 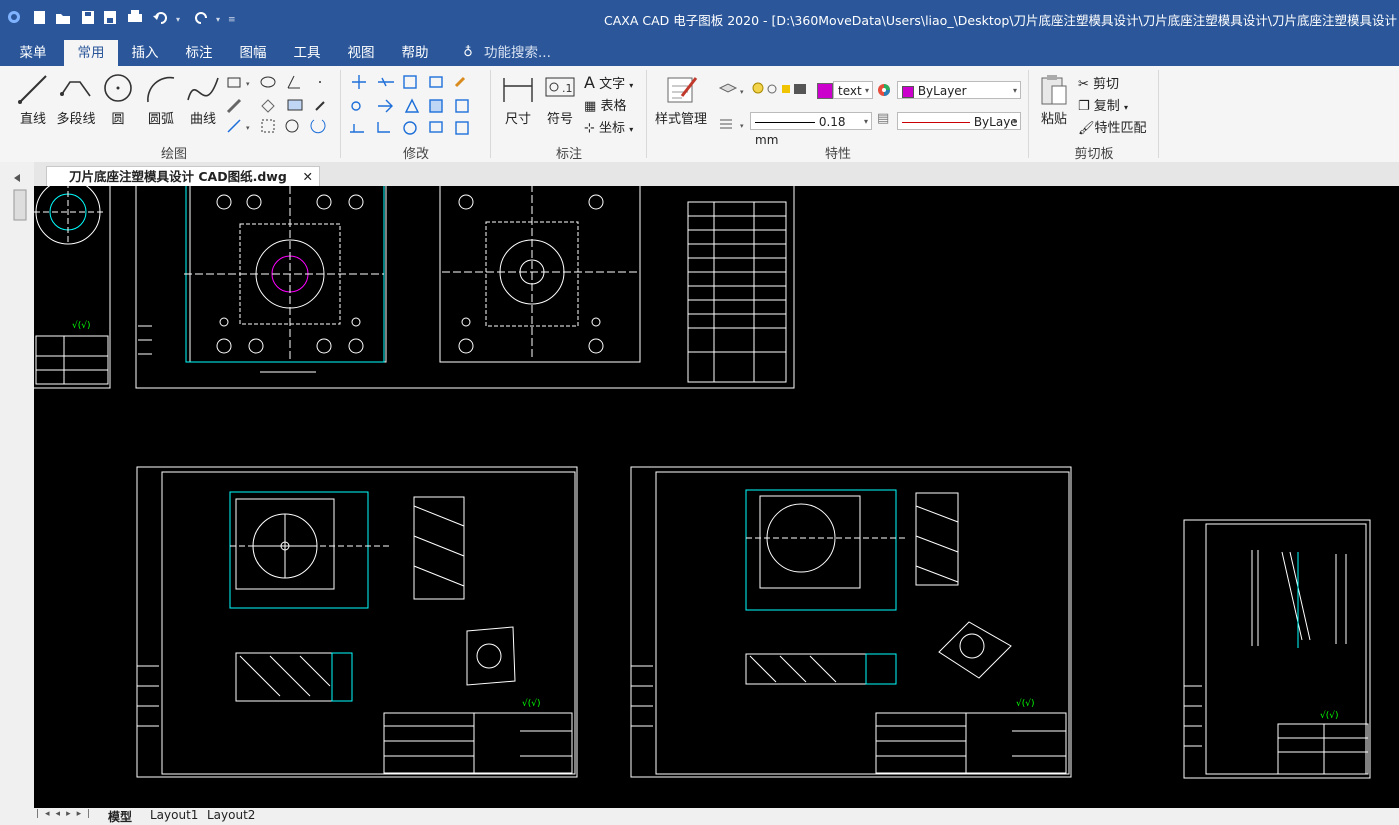 What do you see at coordinates (201, 18) in the screenshot?
I see `redo-icon` at bounding box center [201, 18].